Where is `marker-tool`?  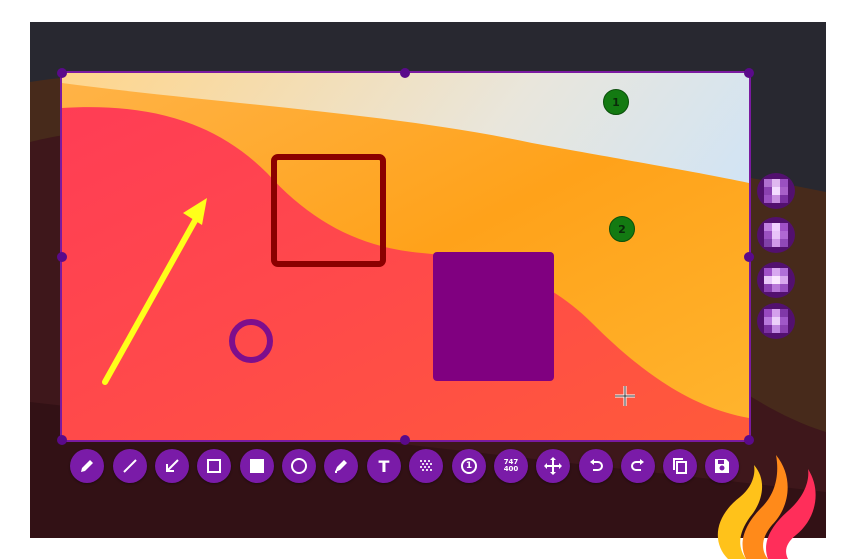
marker-tool is located at coordinates (341, 466).